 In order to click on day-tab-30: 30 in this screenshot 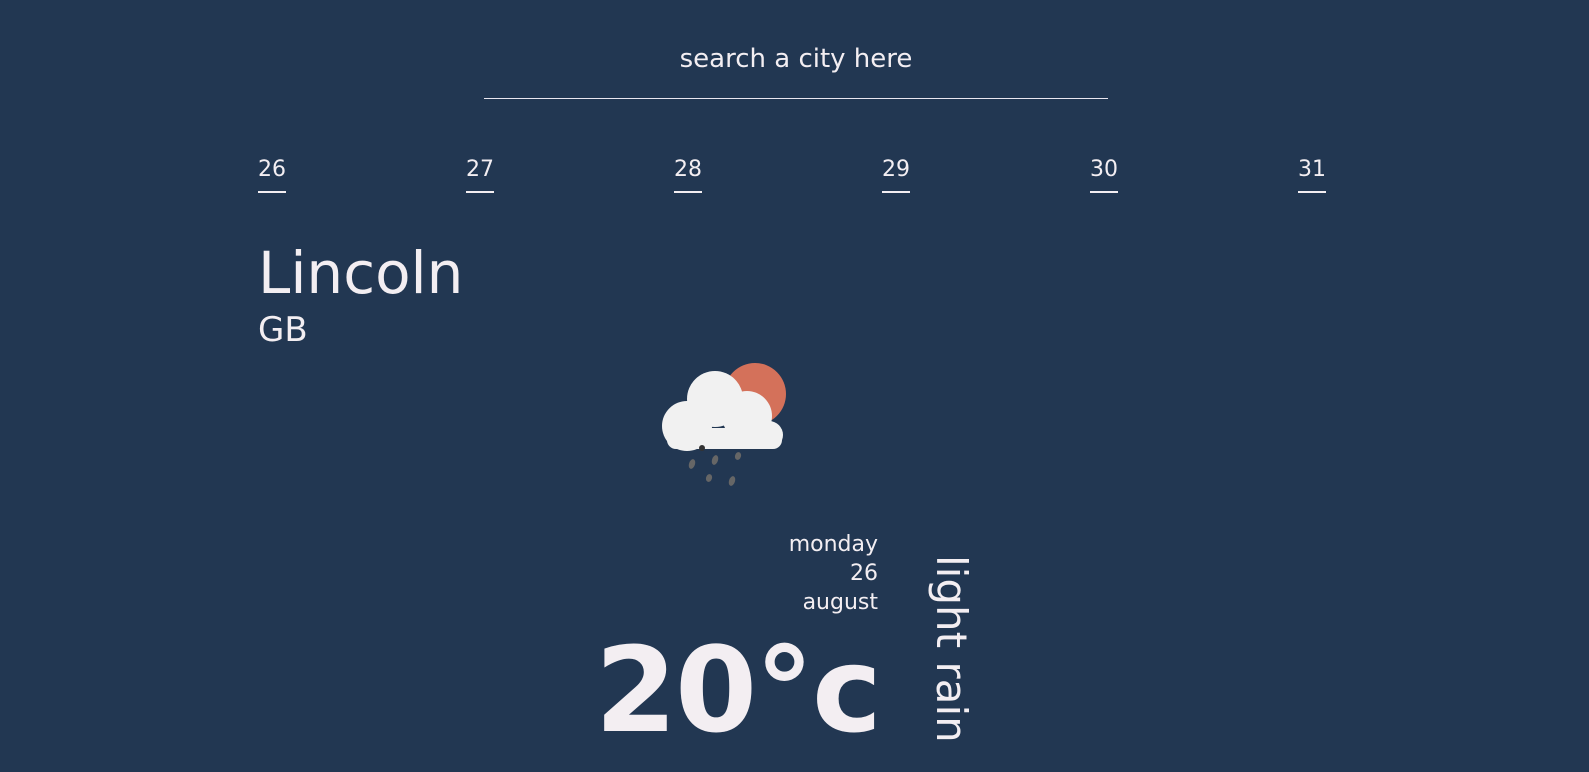, I will do `click(1104, 173)`.